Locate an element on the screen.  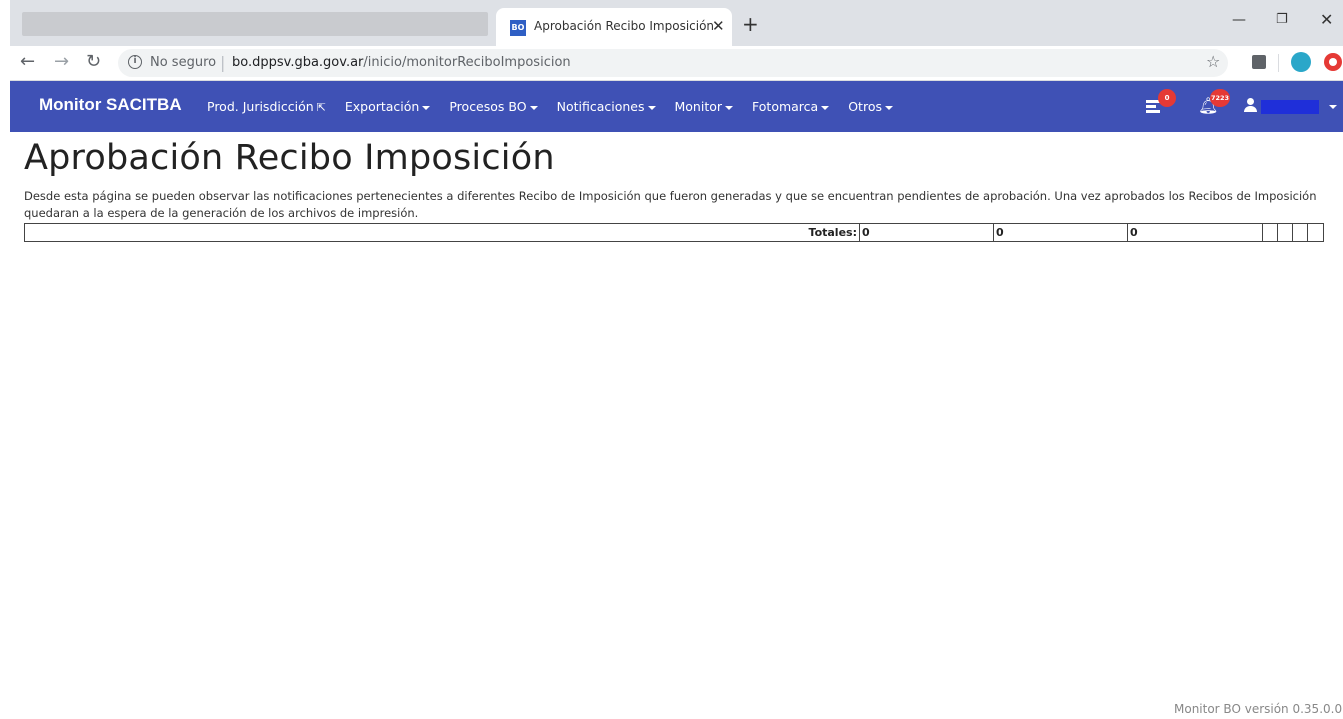
nav-item-notificaciones: Notificaciones is located at coordinates (606, 106).